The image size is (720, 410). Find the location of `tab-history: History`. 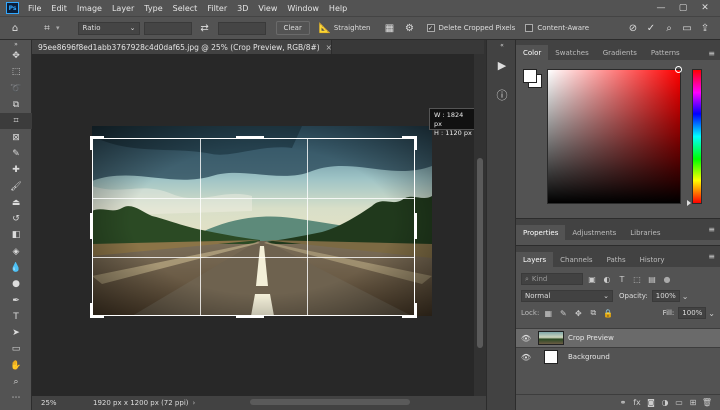

tab-history: History is located at coordinates (652, 259).